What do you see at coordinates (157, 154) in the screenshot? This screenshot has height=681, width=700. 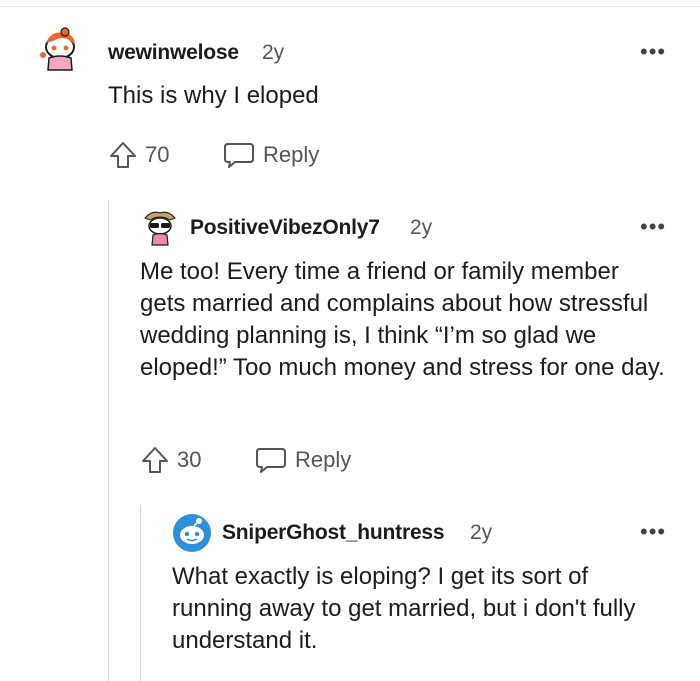 I see `vote-count: 70` at bounding box center [157, 154].